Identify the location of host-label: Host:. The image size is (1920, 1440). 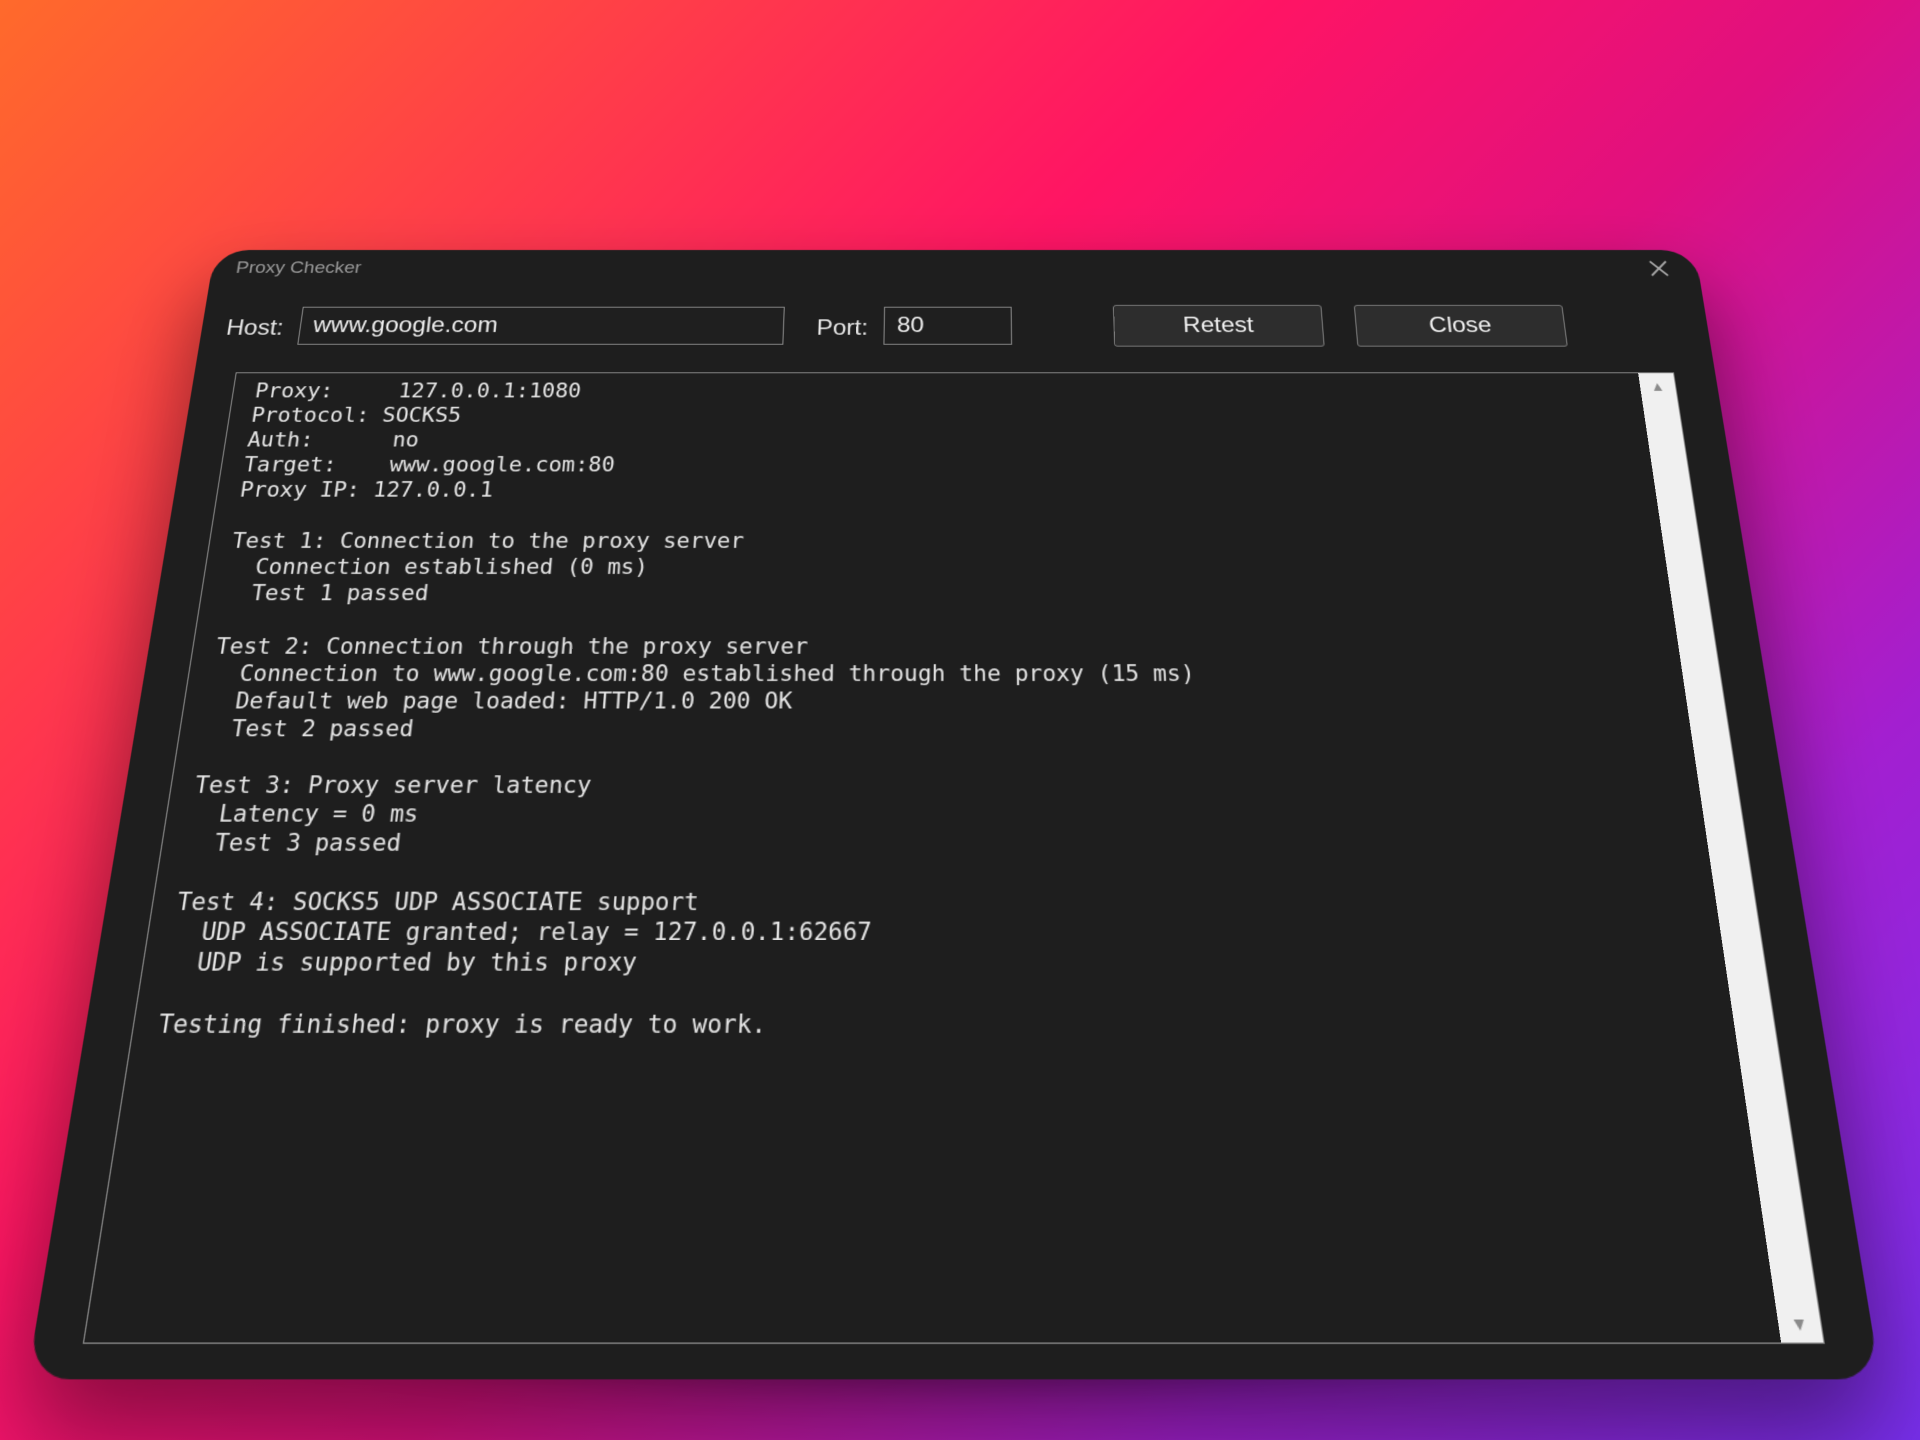
(254, 328).